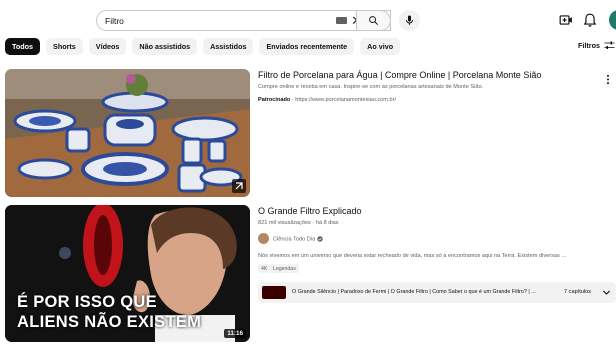  I want to click on channel-line: Ciência Todo Dia, so click(298, 239).